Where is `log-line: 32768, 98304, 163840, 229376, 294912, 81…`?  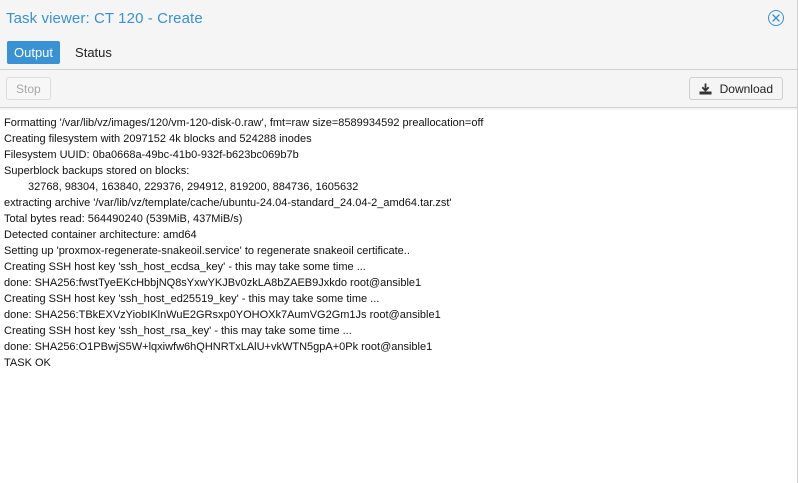 log-line: 32768, 98304, 163840, 229376, 294912, 81… is located at coordinates (193, 187).